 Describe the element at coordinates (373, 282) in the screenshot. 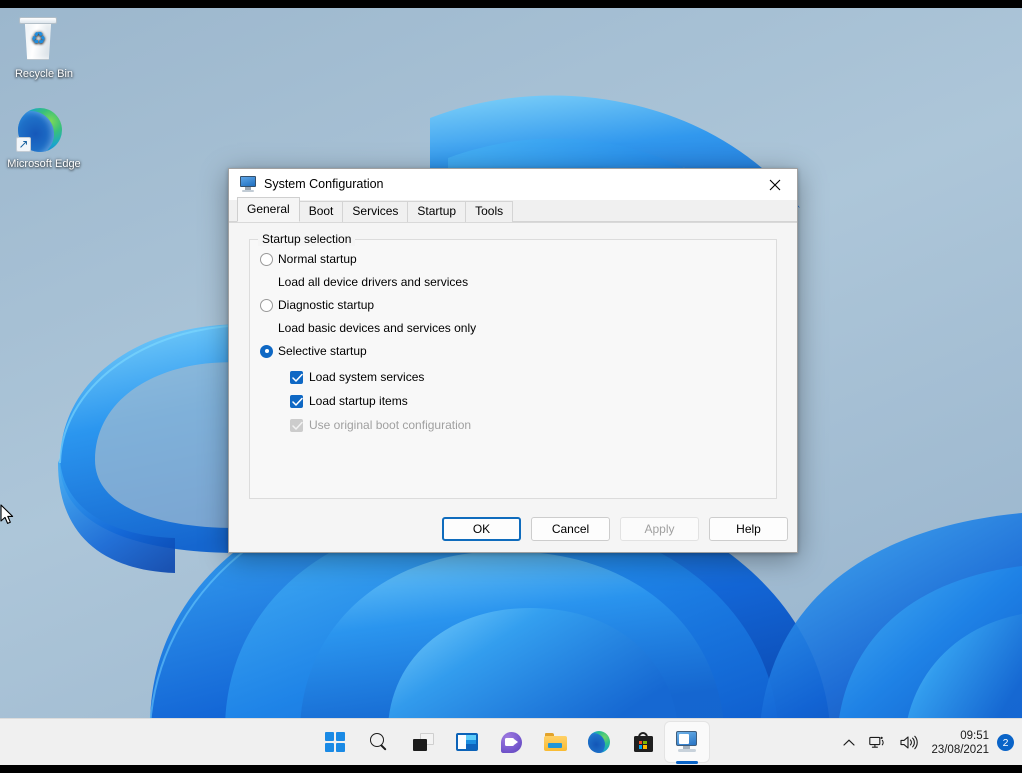

I see `normal-startup-description: Load all device drivers and services` at that location.